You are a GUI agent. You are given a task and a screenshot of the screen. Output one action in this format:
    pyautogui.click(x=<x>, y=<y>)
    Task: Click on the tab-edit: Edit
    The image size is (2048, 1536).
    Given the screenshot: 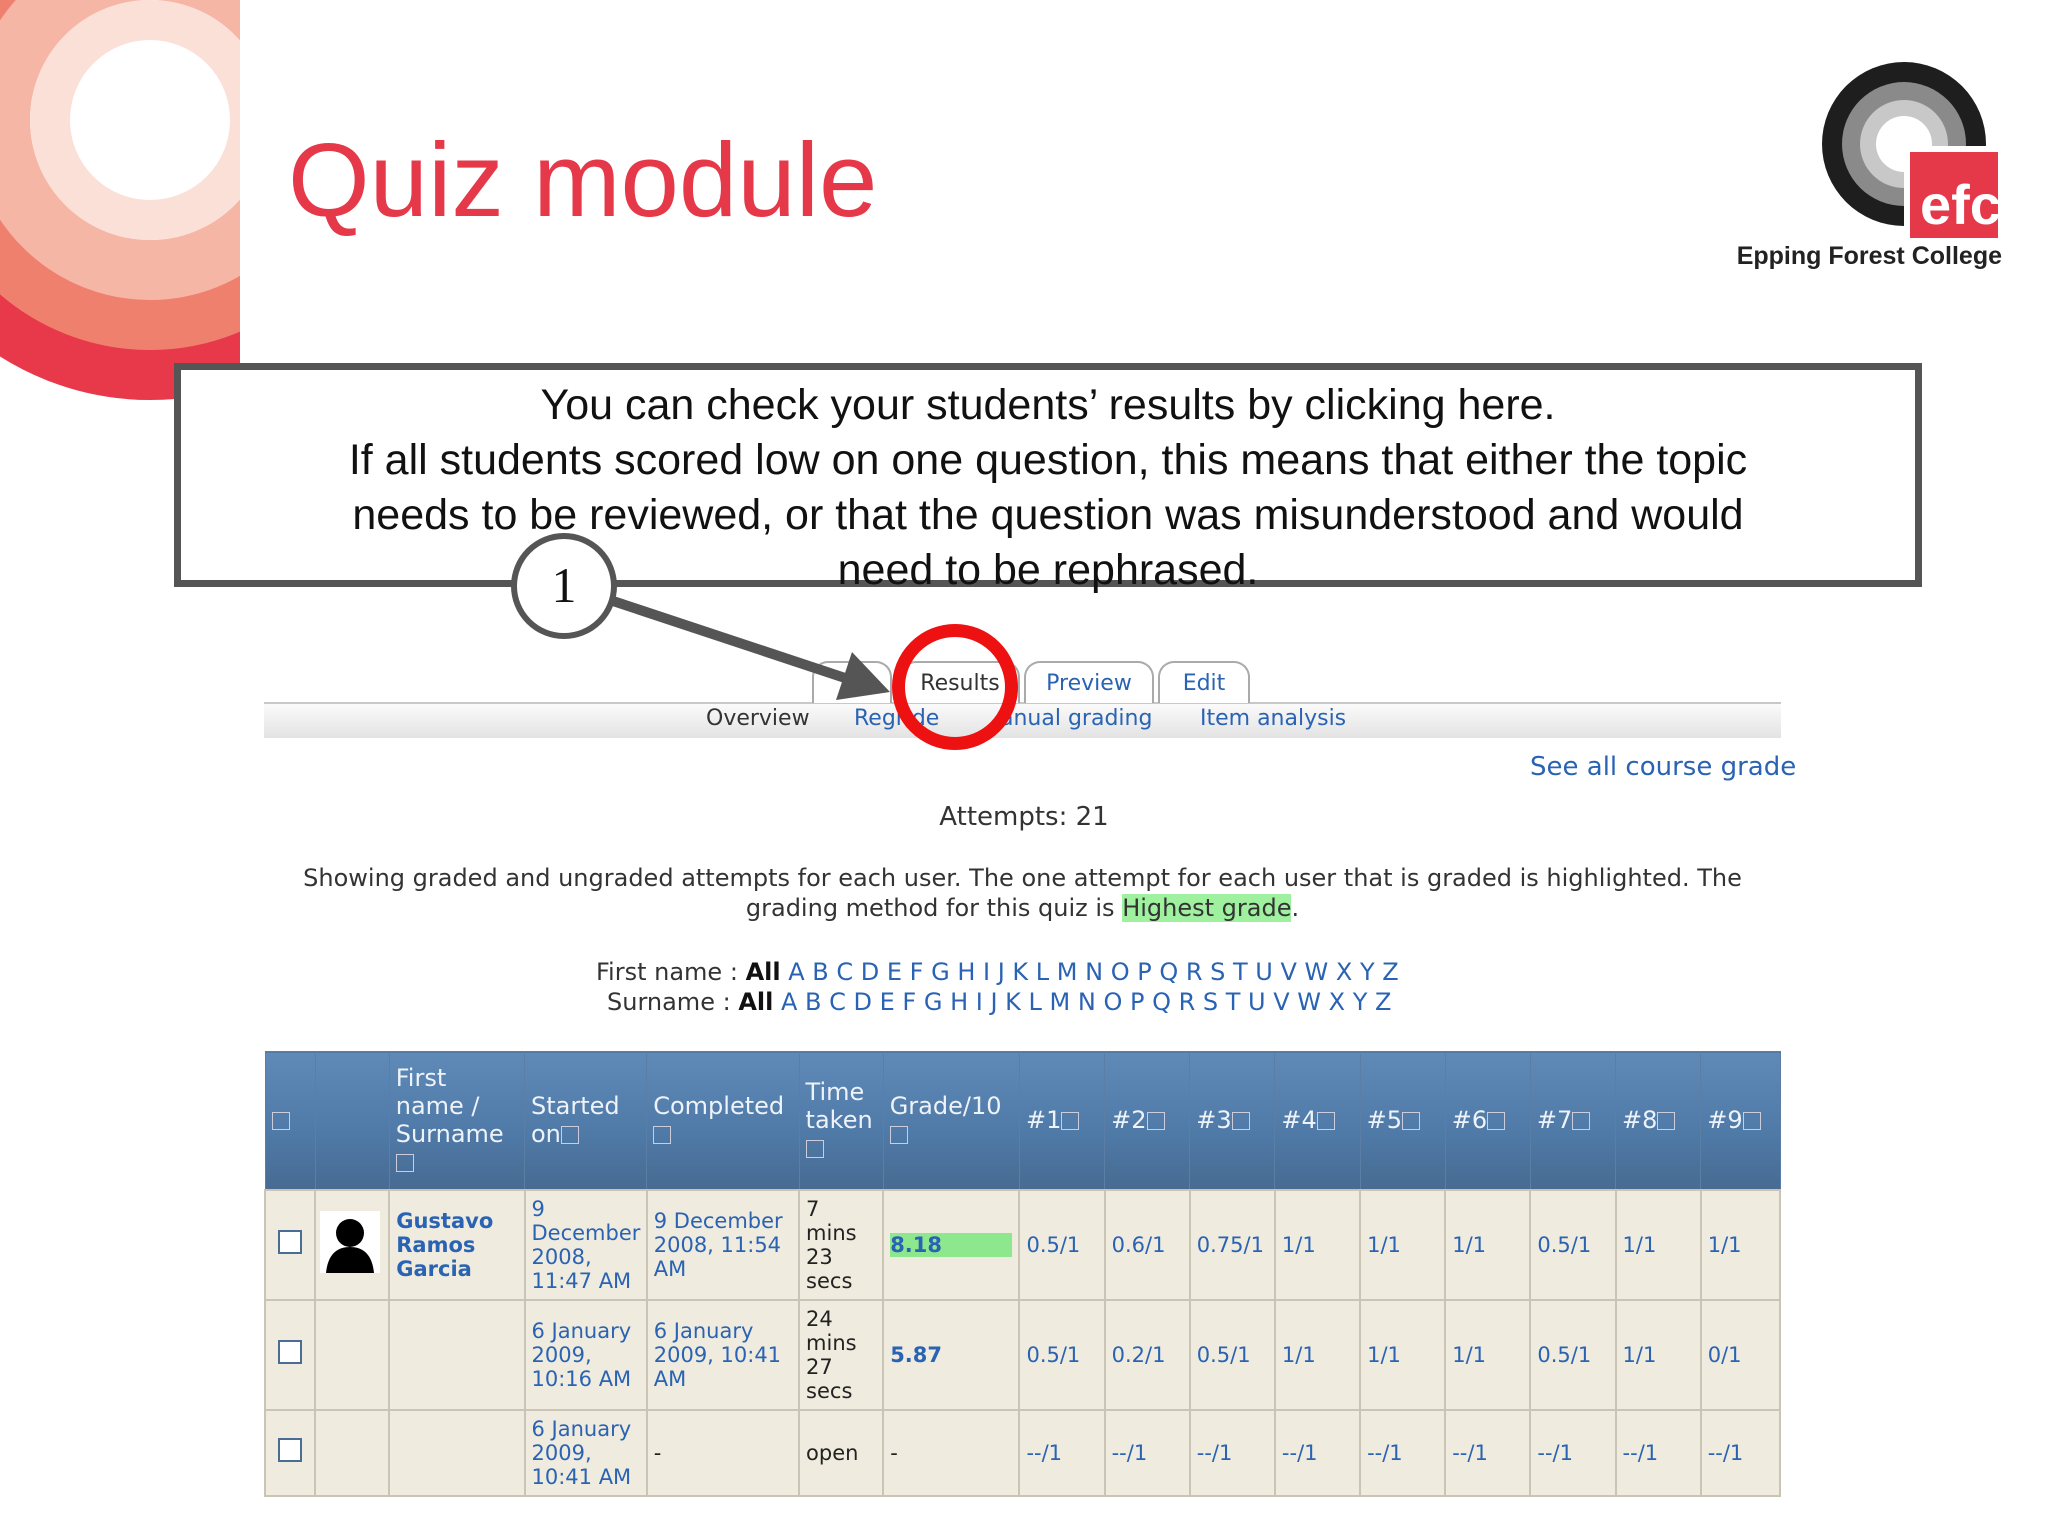 What is the action you would take?
    pyautogui.click(x=1204, y=682)
    